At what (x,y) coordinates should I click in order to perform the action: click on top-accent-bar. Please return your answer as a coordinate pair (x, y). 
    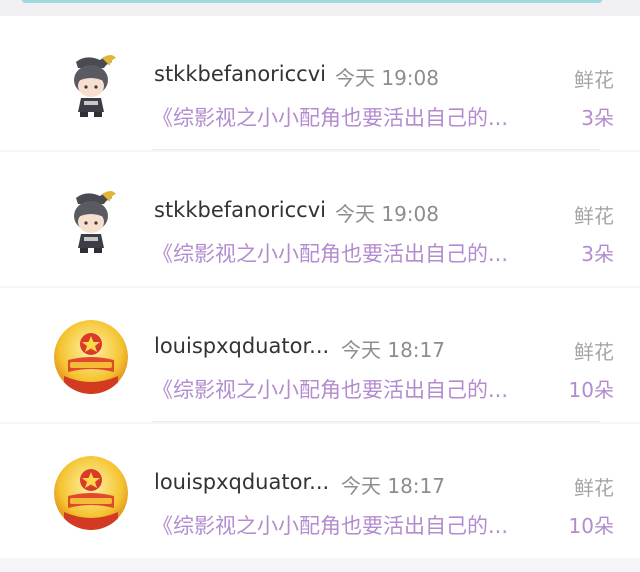
    Looking at the image, I should click on (312, 1).